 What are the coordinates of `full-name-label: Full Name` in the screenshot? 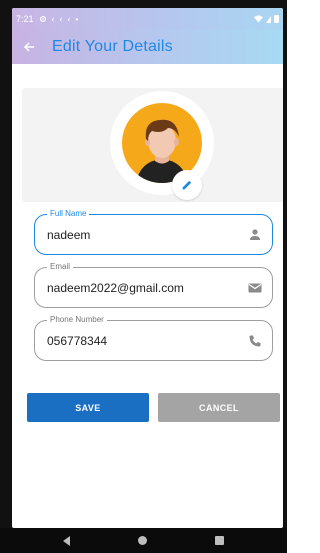 It's located at (68, 214).